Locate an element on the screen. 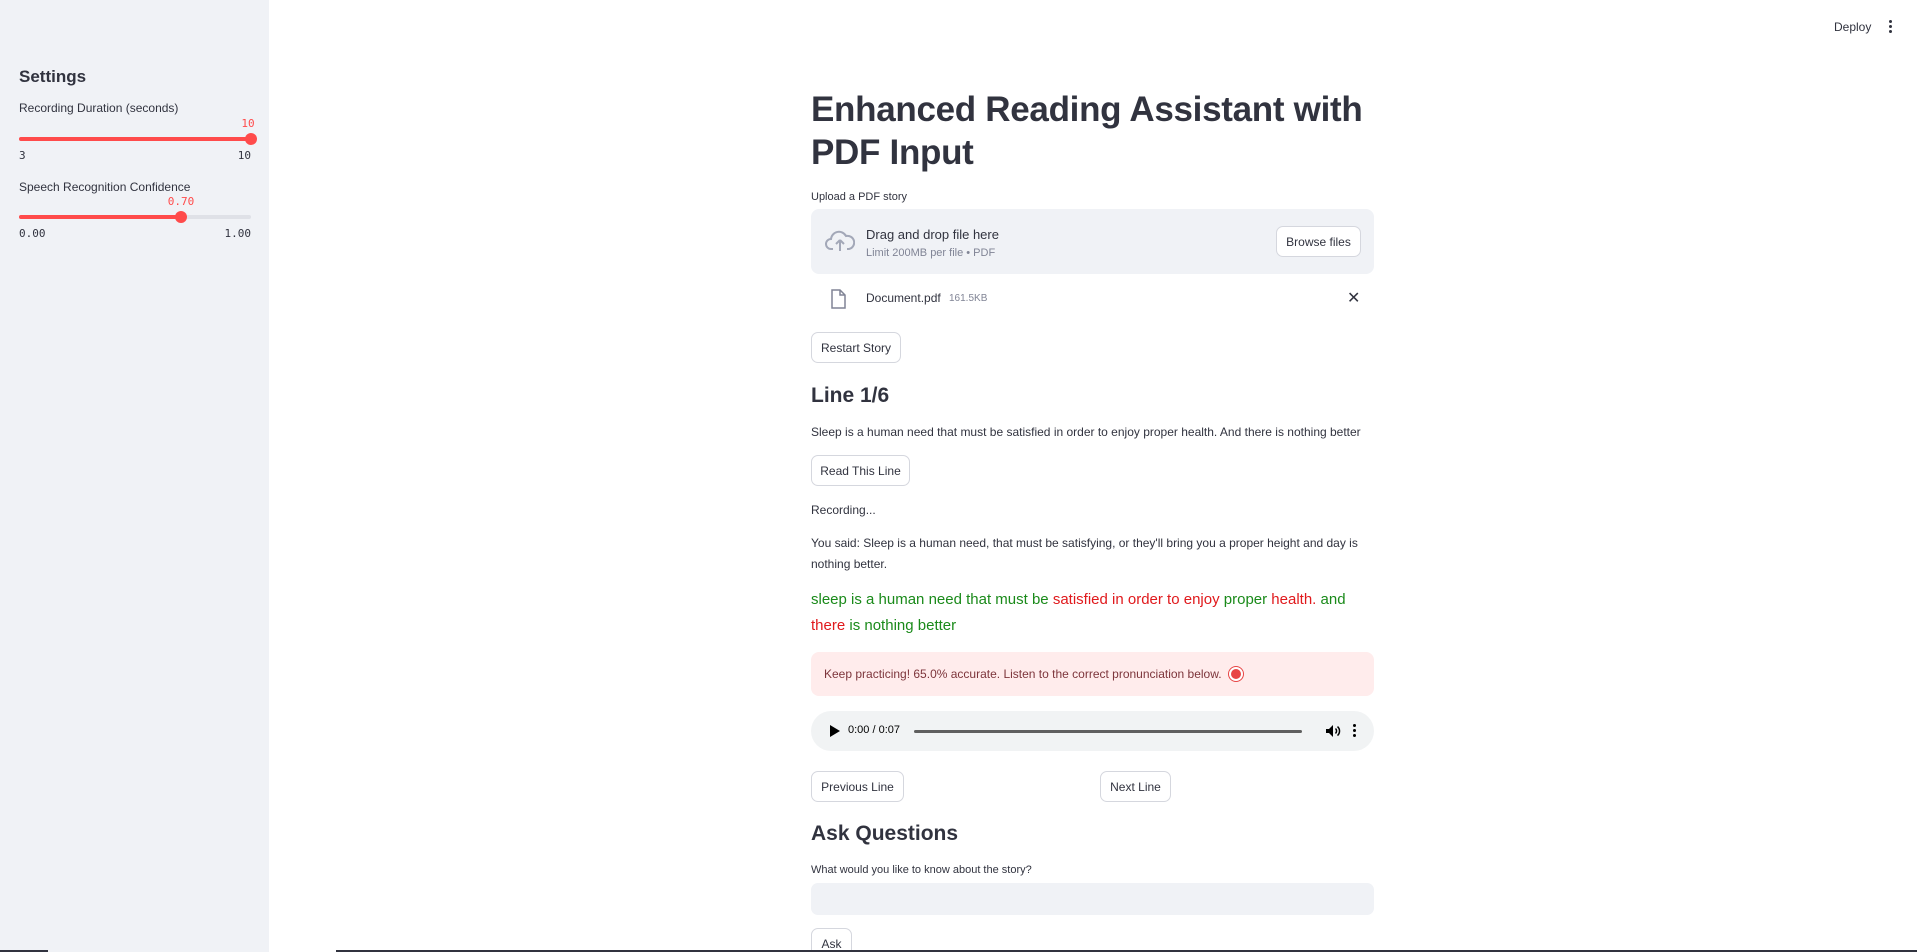 The height and width of the screenshot is (952, 1917). ask-button: Ask is located at coordinates (831, 940).